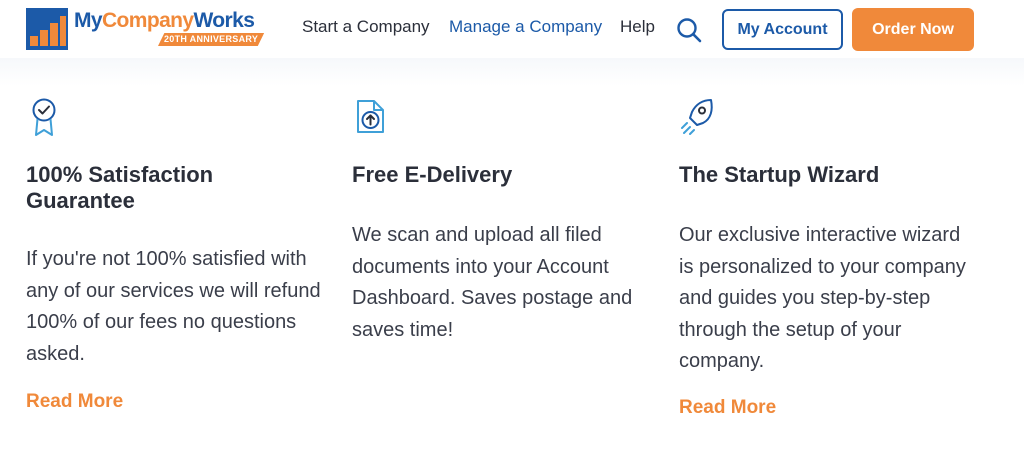 The image size is (1024, 462). What do you see at coordinates (689, 30) in the screenshot?
I see `search-icon` at bounding box center [689, 30].